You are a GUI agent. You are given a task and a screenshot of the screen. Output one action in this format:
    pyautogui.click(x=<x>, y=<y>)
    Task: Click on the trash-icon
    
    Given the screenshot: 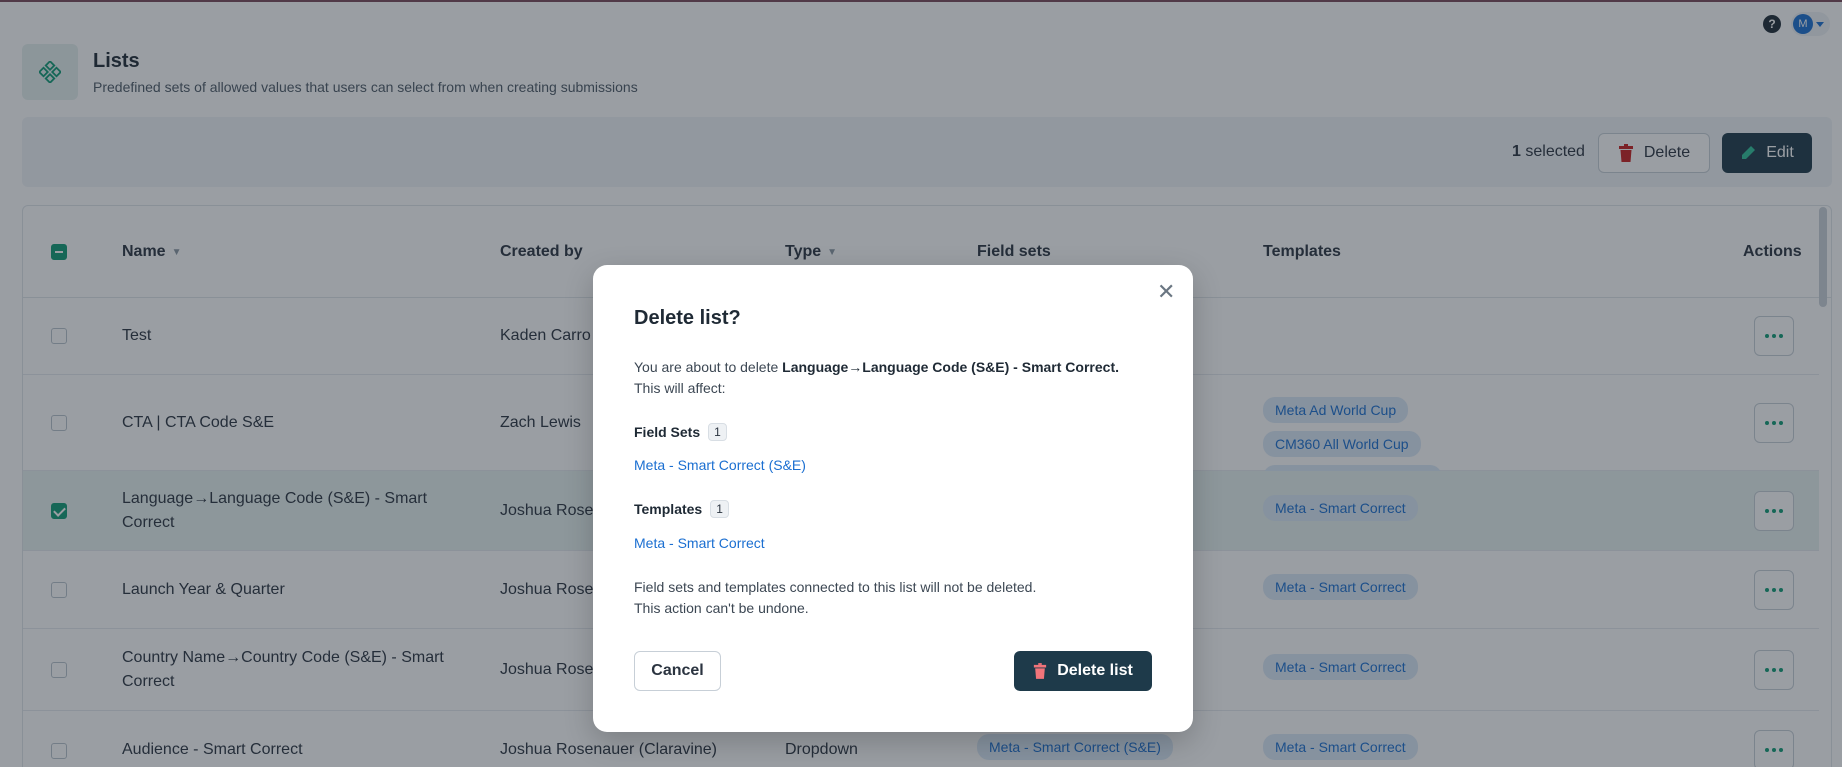 What is the action you would take?
    pyautogui.click(x=1040, y=671)
    